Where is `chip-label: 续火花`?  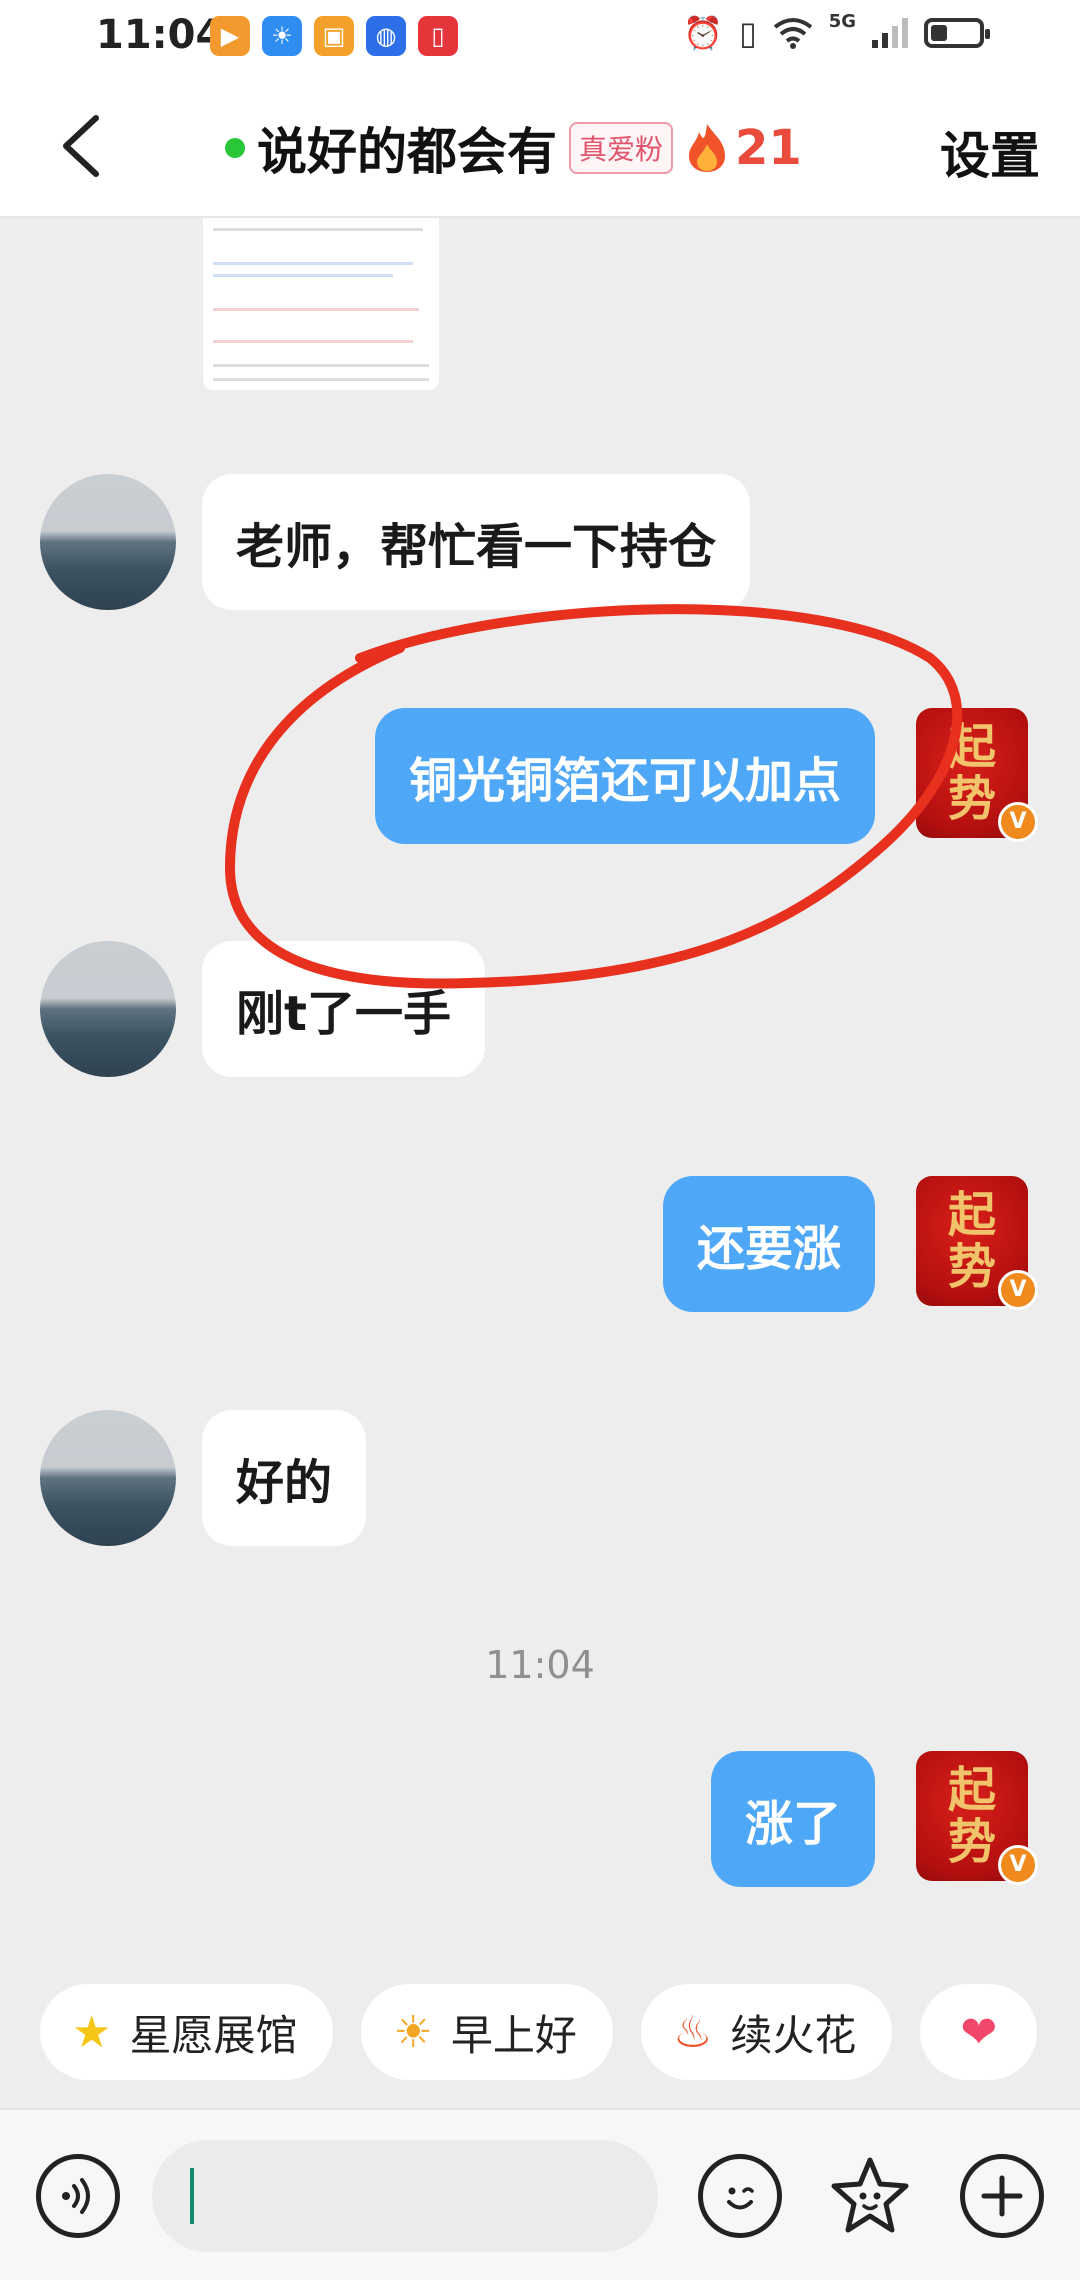
chip-label: 续火花 is located at coordinates (793, 2035).